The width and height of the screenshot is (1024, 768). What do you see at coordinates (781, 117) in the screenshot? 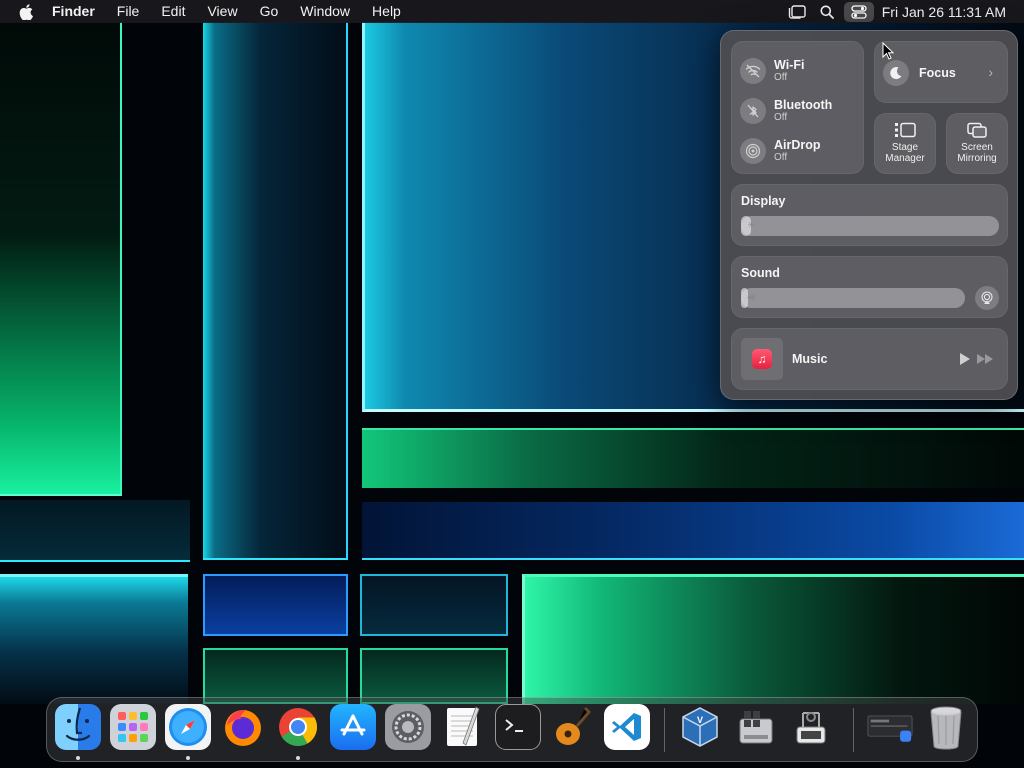
I see `bluetooth-status: Off` at bounding box center [781, 117].